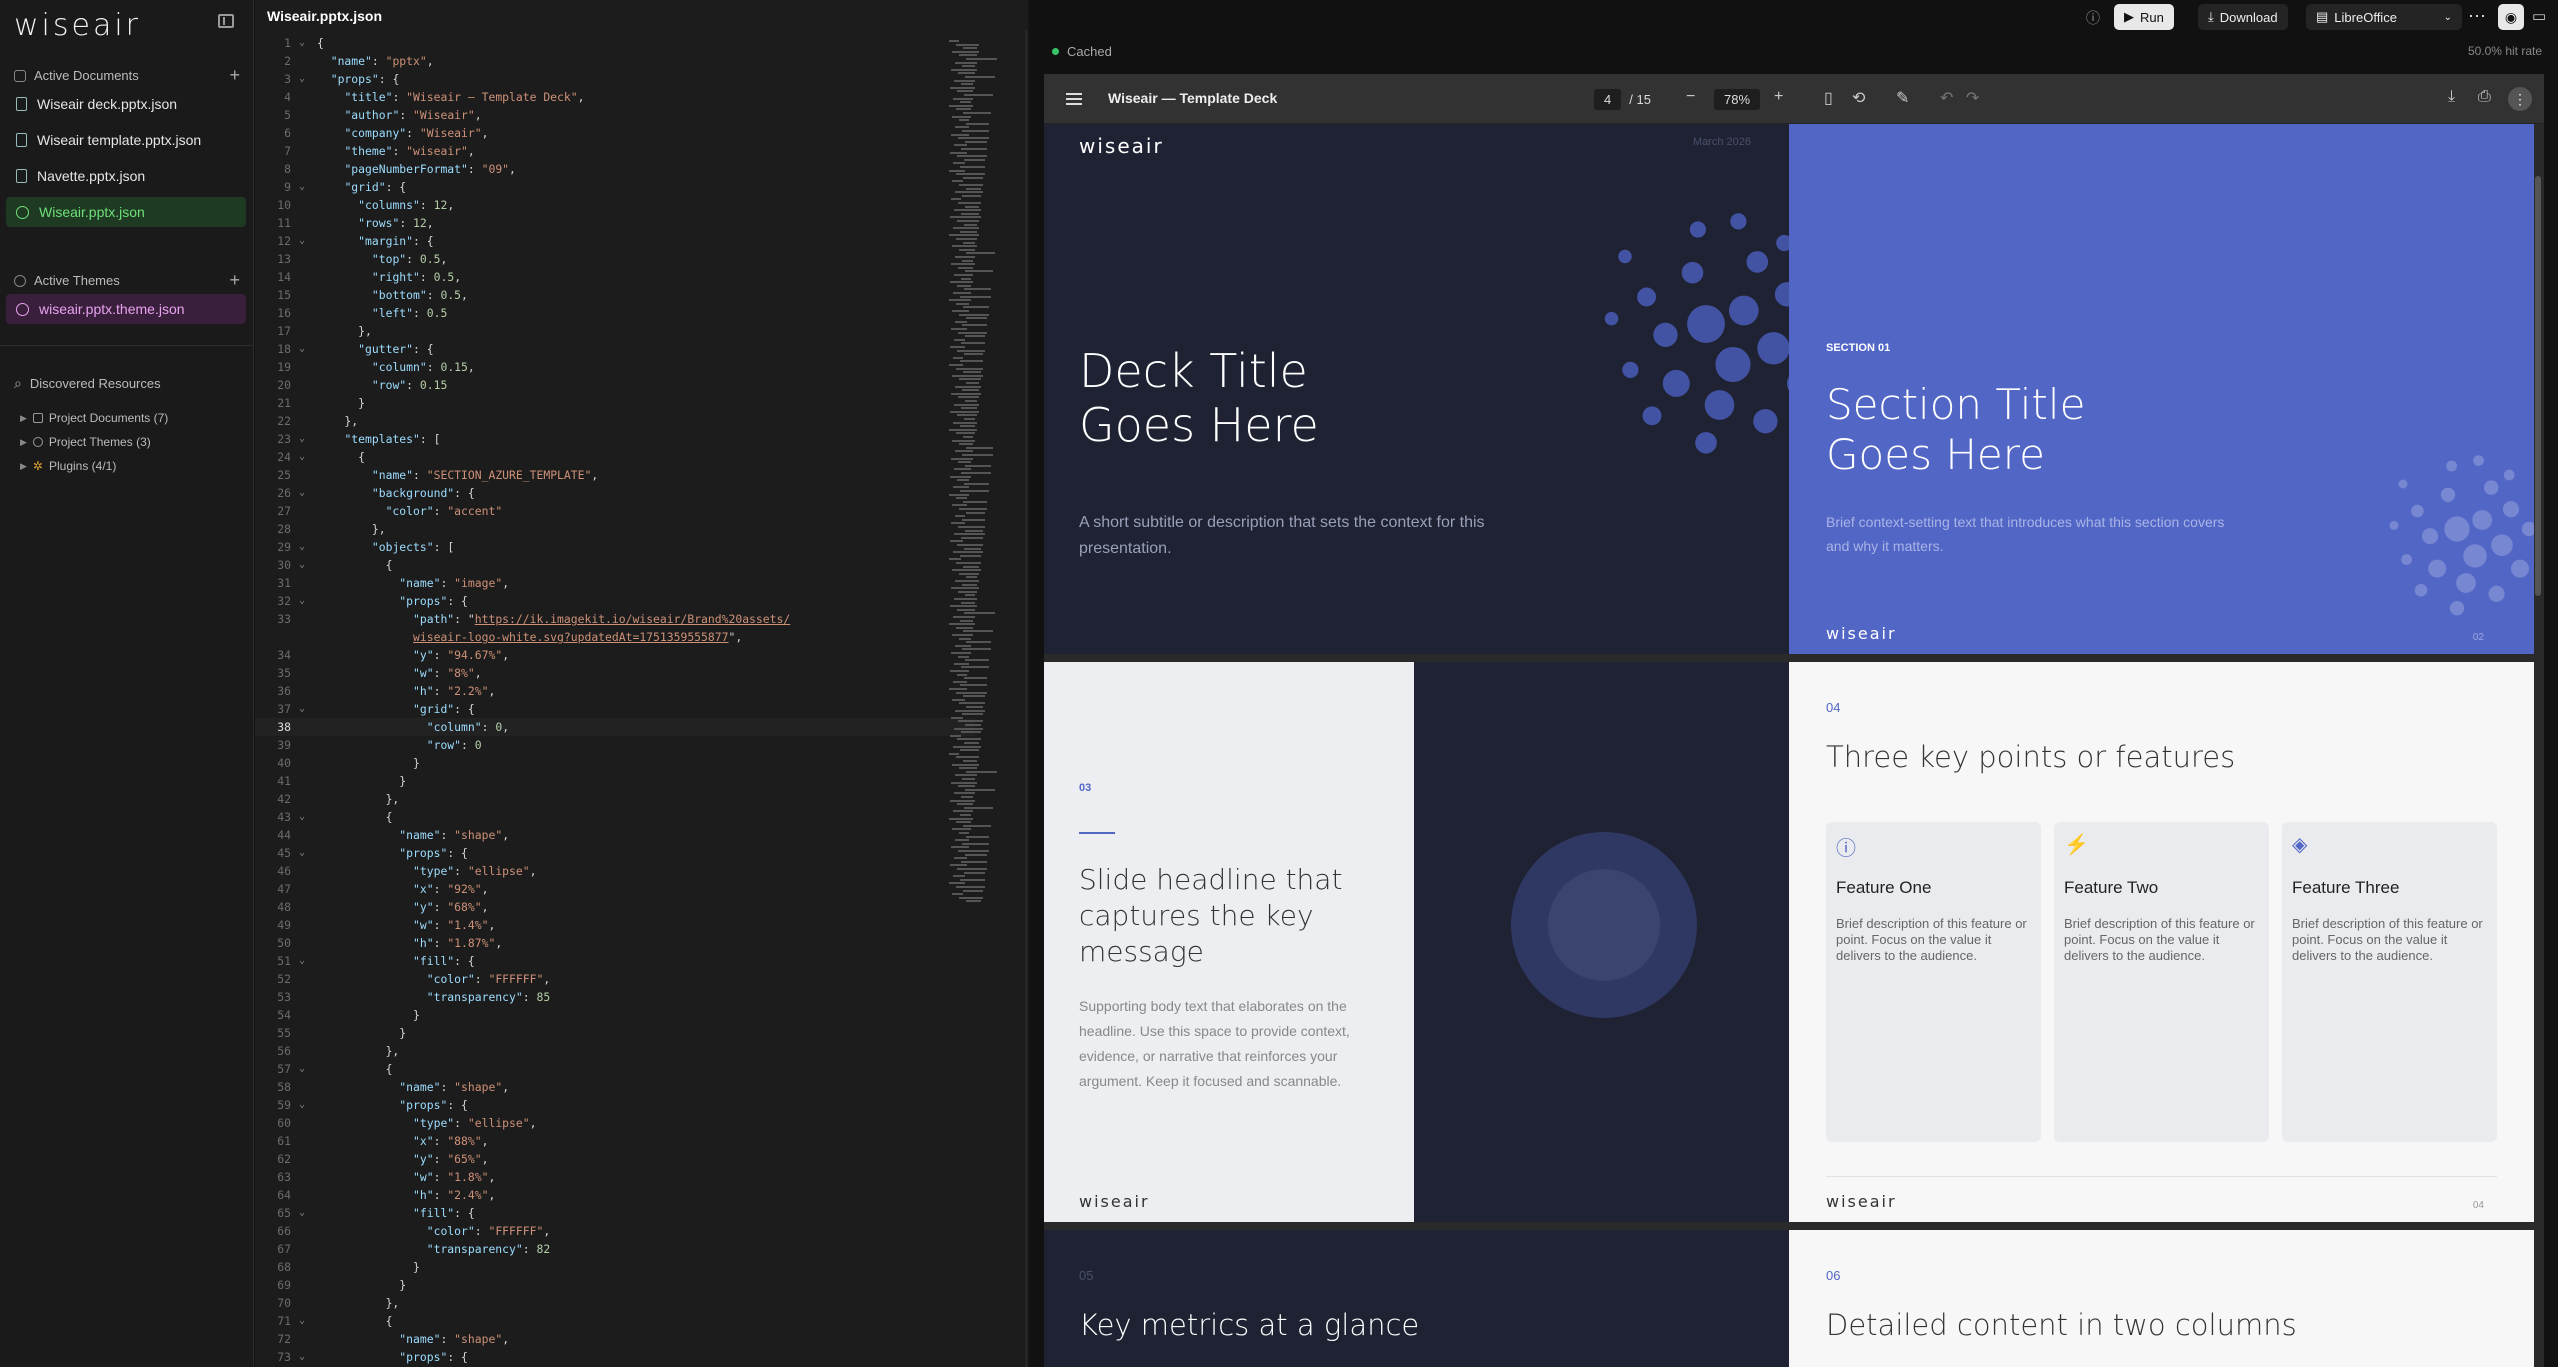 This screenshot has width=2558, height=1367. I want to click on code-line: 40 }, so click(615, 763).